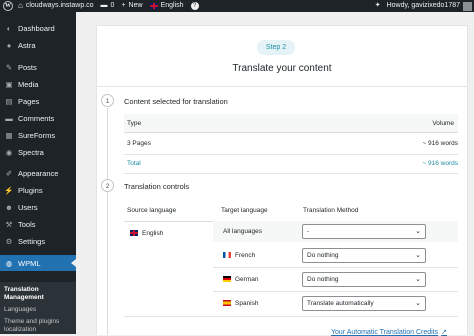 This screenshot has height=336, width=474. What do you see at coordinates (30, 190) in the screenshot?
I see `sidebar-item-label: Plugins` at bounding box center [30, 190].